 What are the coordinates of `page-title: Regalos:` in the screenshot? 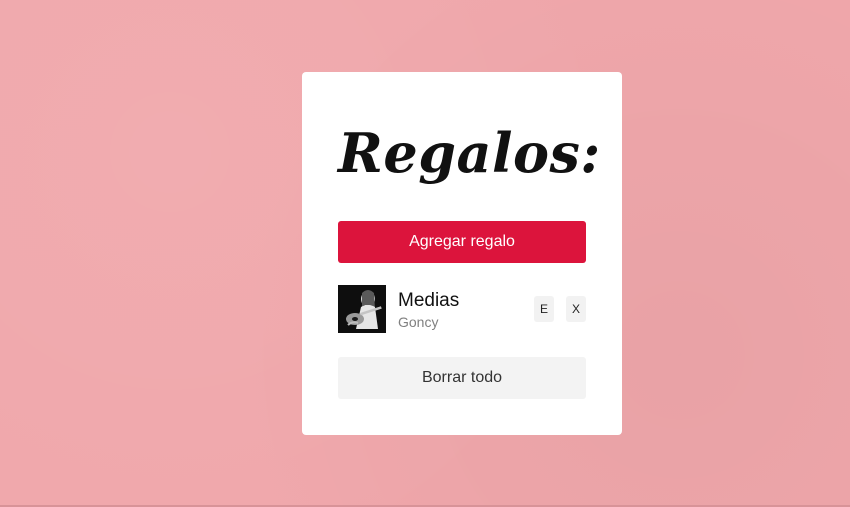 It's located at (469, 153).